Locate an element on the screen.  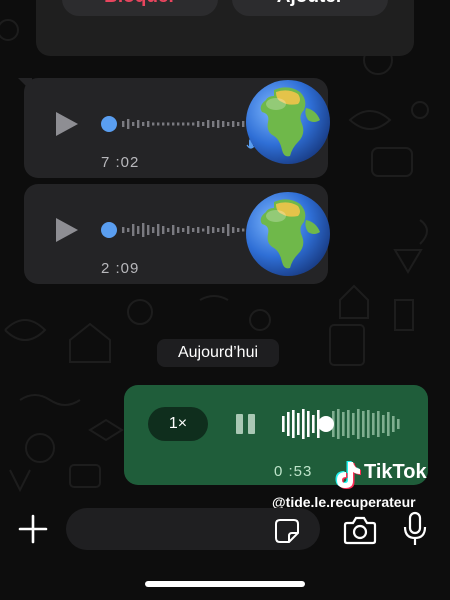
voice-duration: 7 :02 is located at coordinates (120, 162).